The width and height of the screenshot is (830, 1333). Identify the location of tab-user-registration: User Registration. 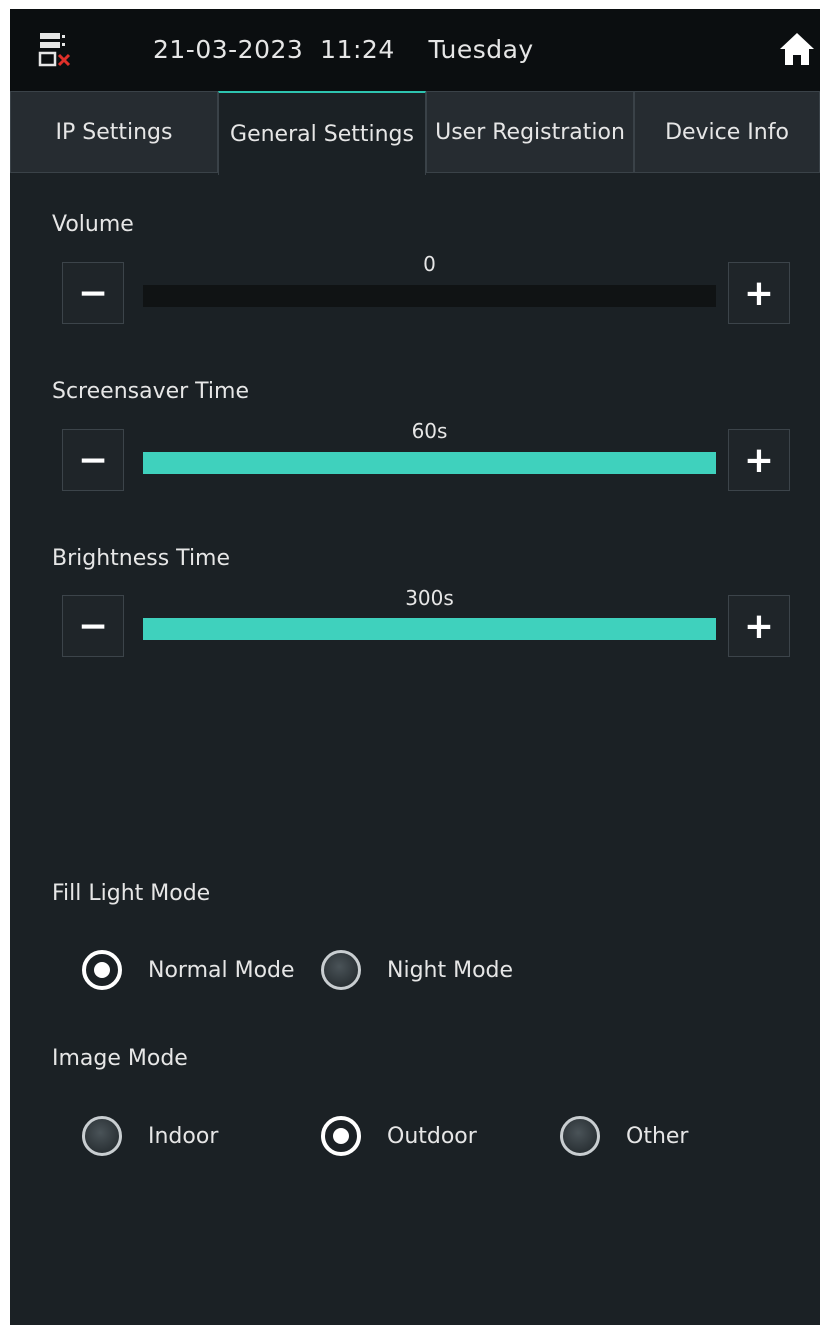
(530, 132).